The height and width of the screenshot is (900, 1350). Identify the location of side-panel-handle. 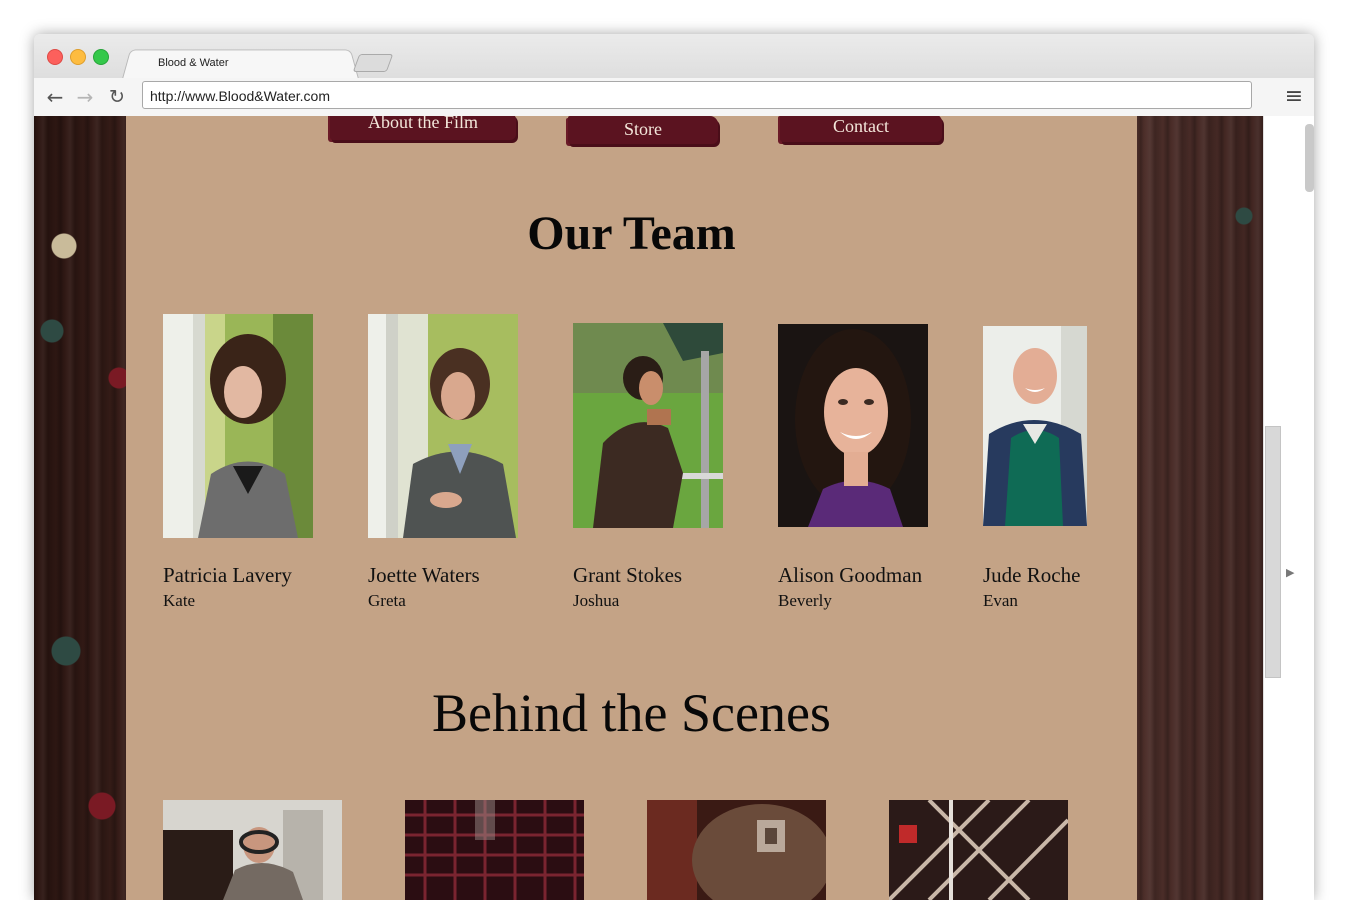
(1273, 552).